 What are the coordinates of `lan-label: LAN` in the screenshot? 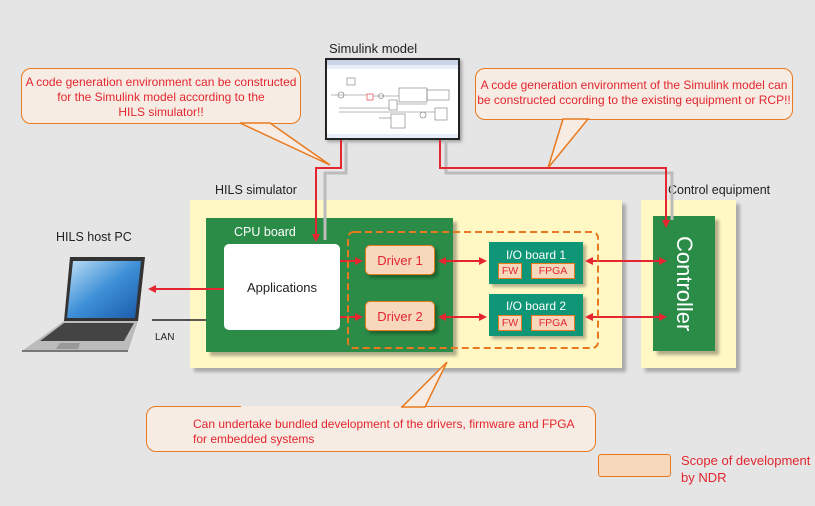 It's located at (165, 337).